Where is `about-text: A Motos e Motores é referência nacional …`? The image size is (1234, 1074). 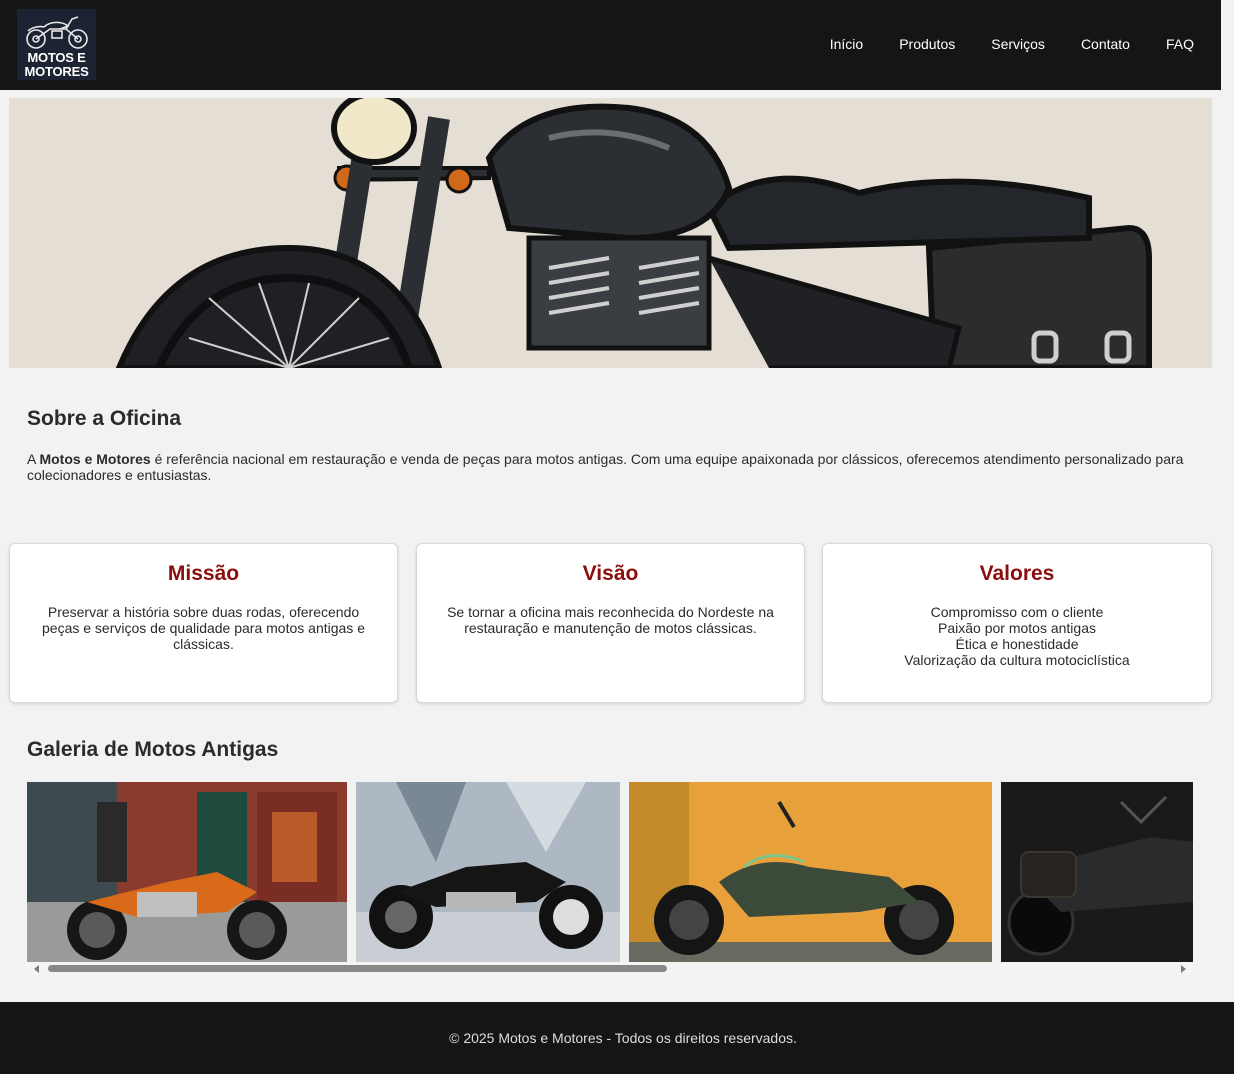
about-text: A Motos e Motores é referência nacional … is located at coordinates (612, 467).